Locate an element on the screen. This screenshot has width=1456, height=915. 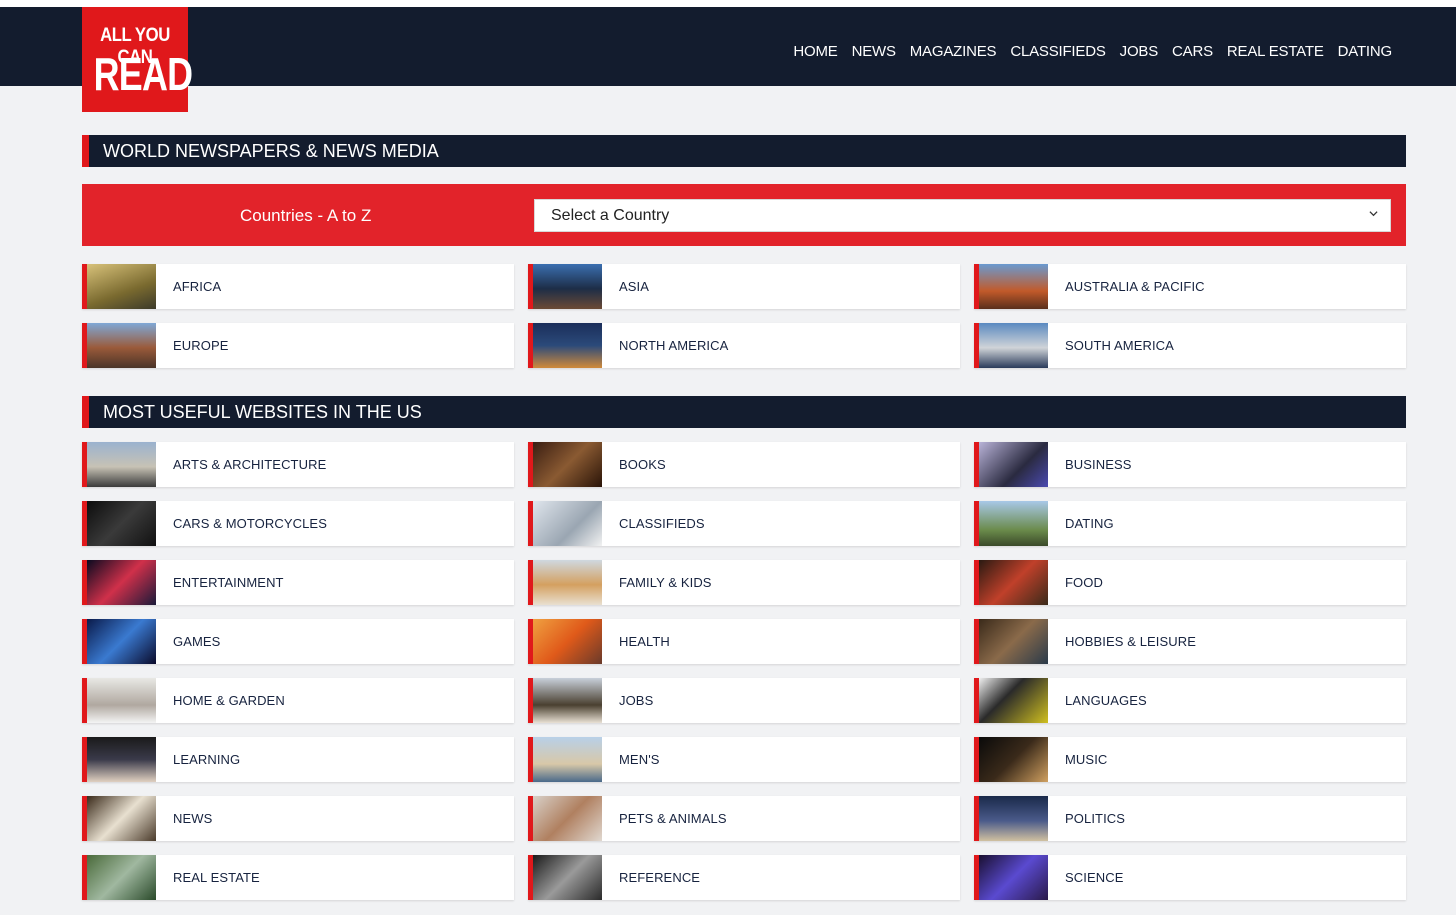
card-north-america: NORTH AMERICA is located at coordinates (744, 345).